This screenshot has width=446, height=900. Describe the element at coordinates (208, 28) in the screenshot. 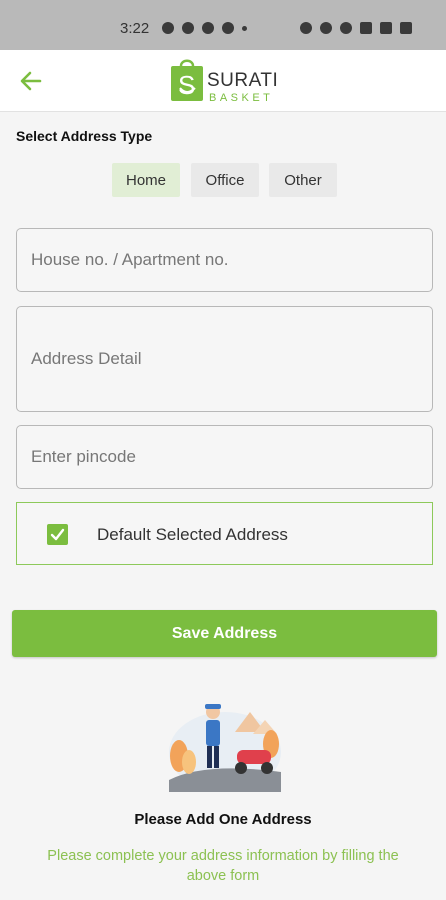

I see `telegram-icon` at that location.